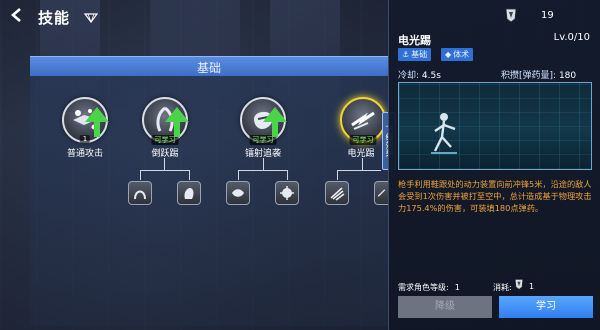 This screenshot has height=330, width=600. I want to click on section-header: 基础, so click(209, 66).